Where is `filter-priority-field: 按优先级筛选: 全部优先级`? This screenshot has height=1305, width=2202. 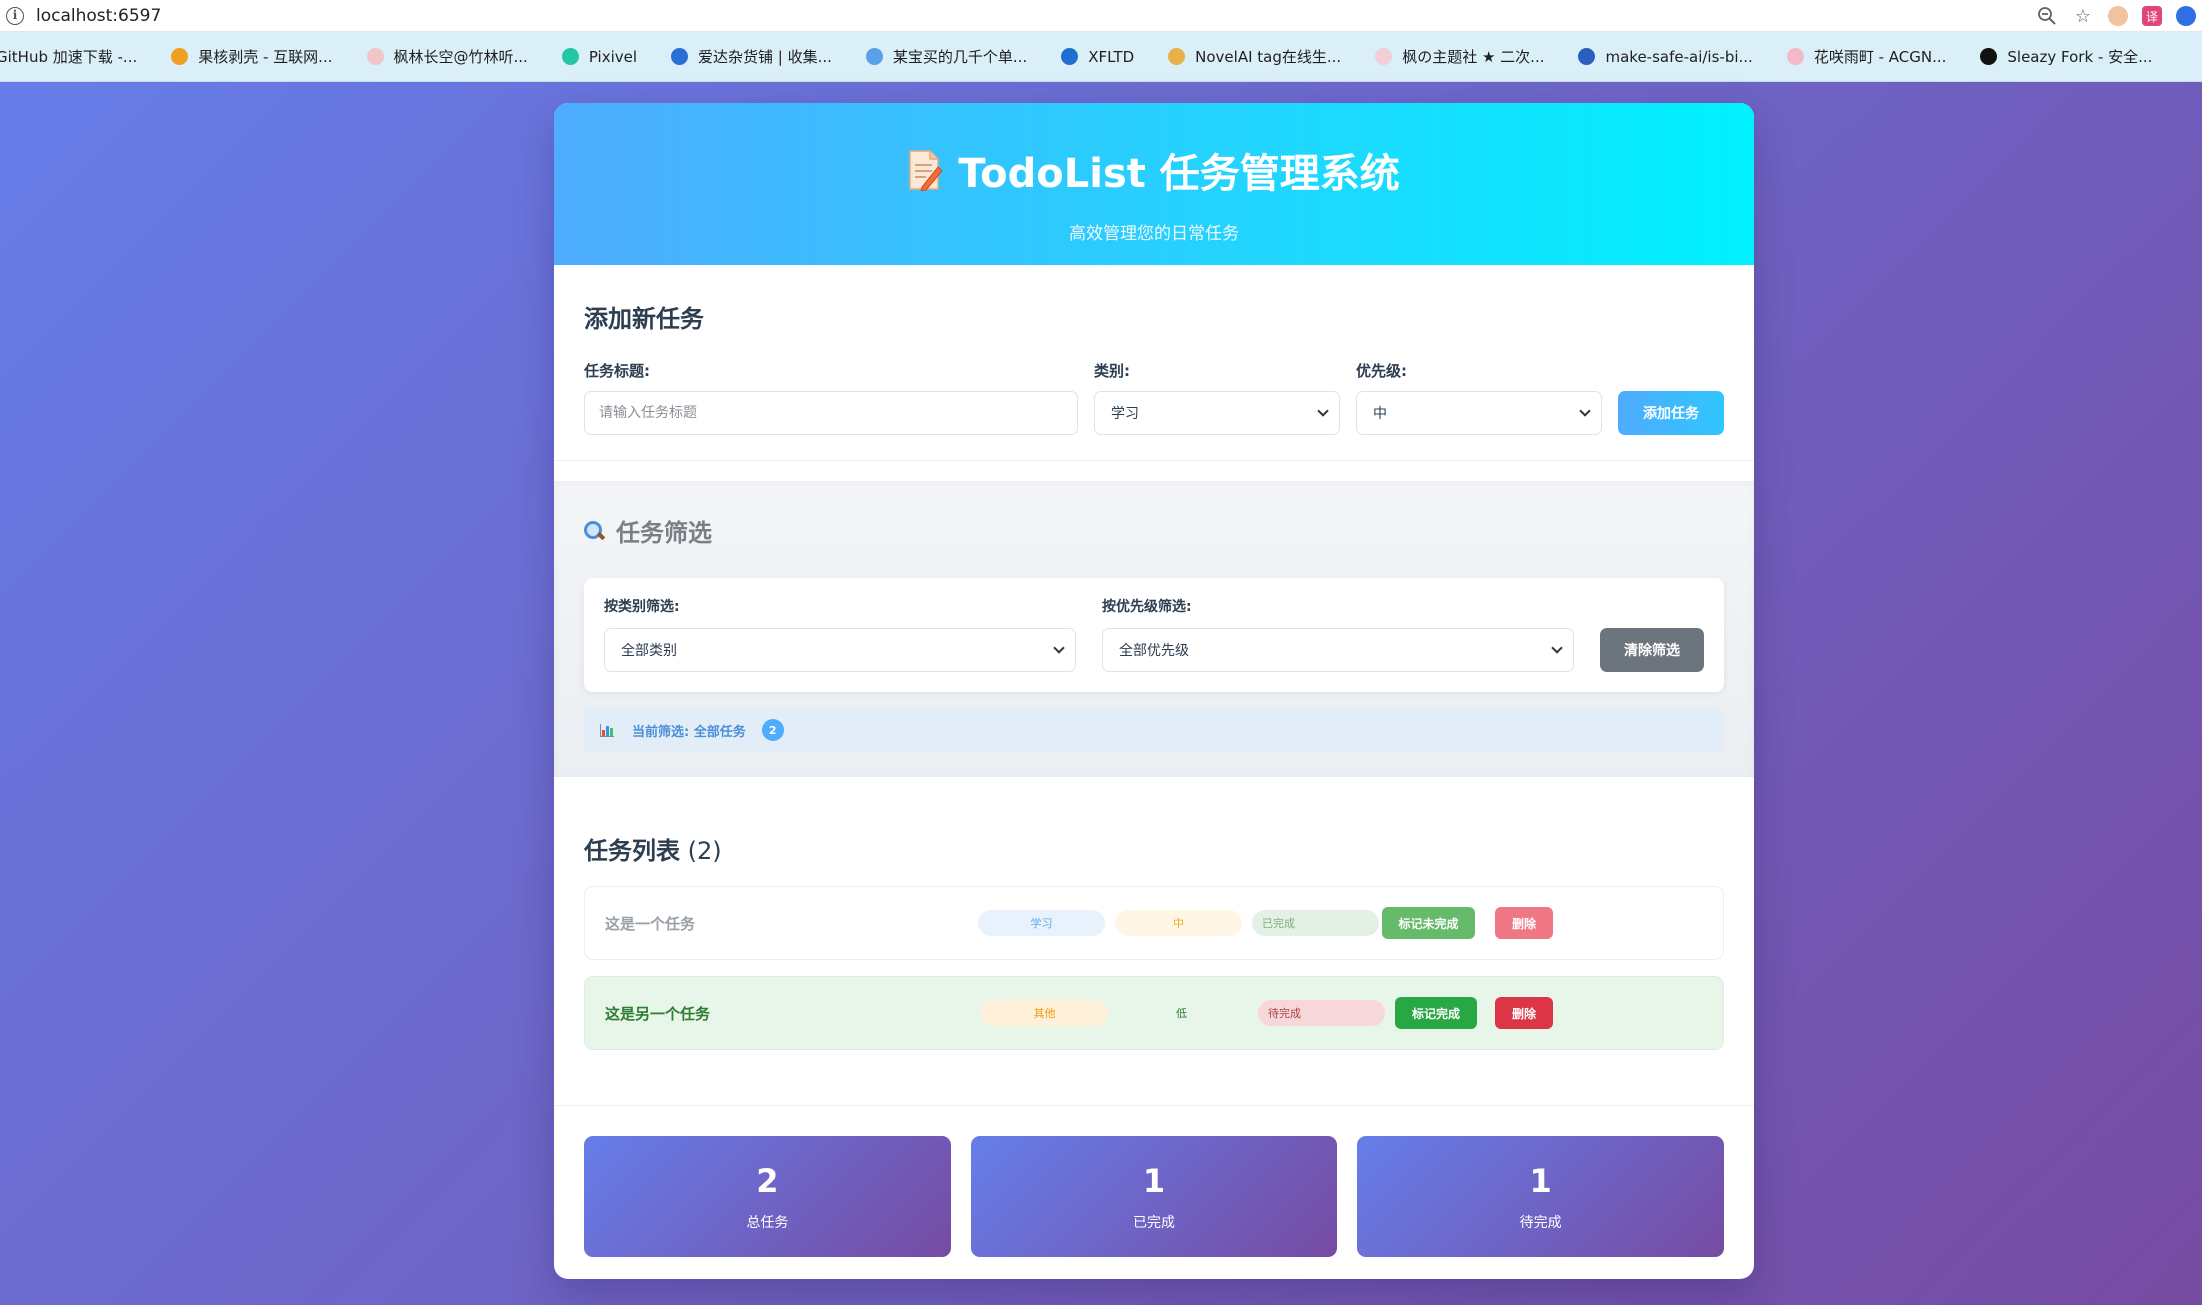
filter-priority-field: 按优先级筛选: 全部优先级 is located at coordinates (1338, 634).